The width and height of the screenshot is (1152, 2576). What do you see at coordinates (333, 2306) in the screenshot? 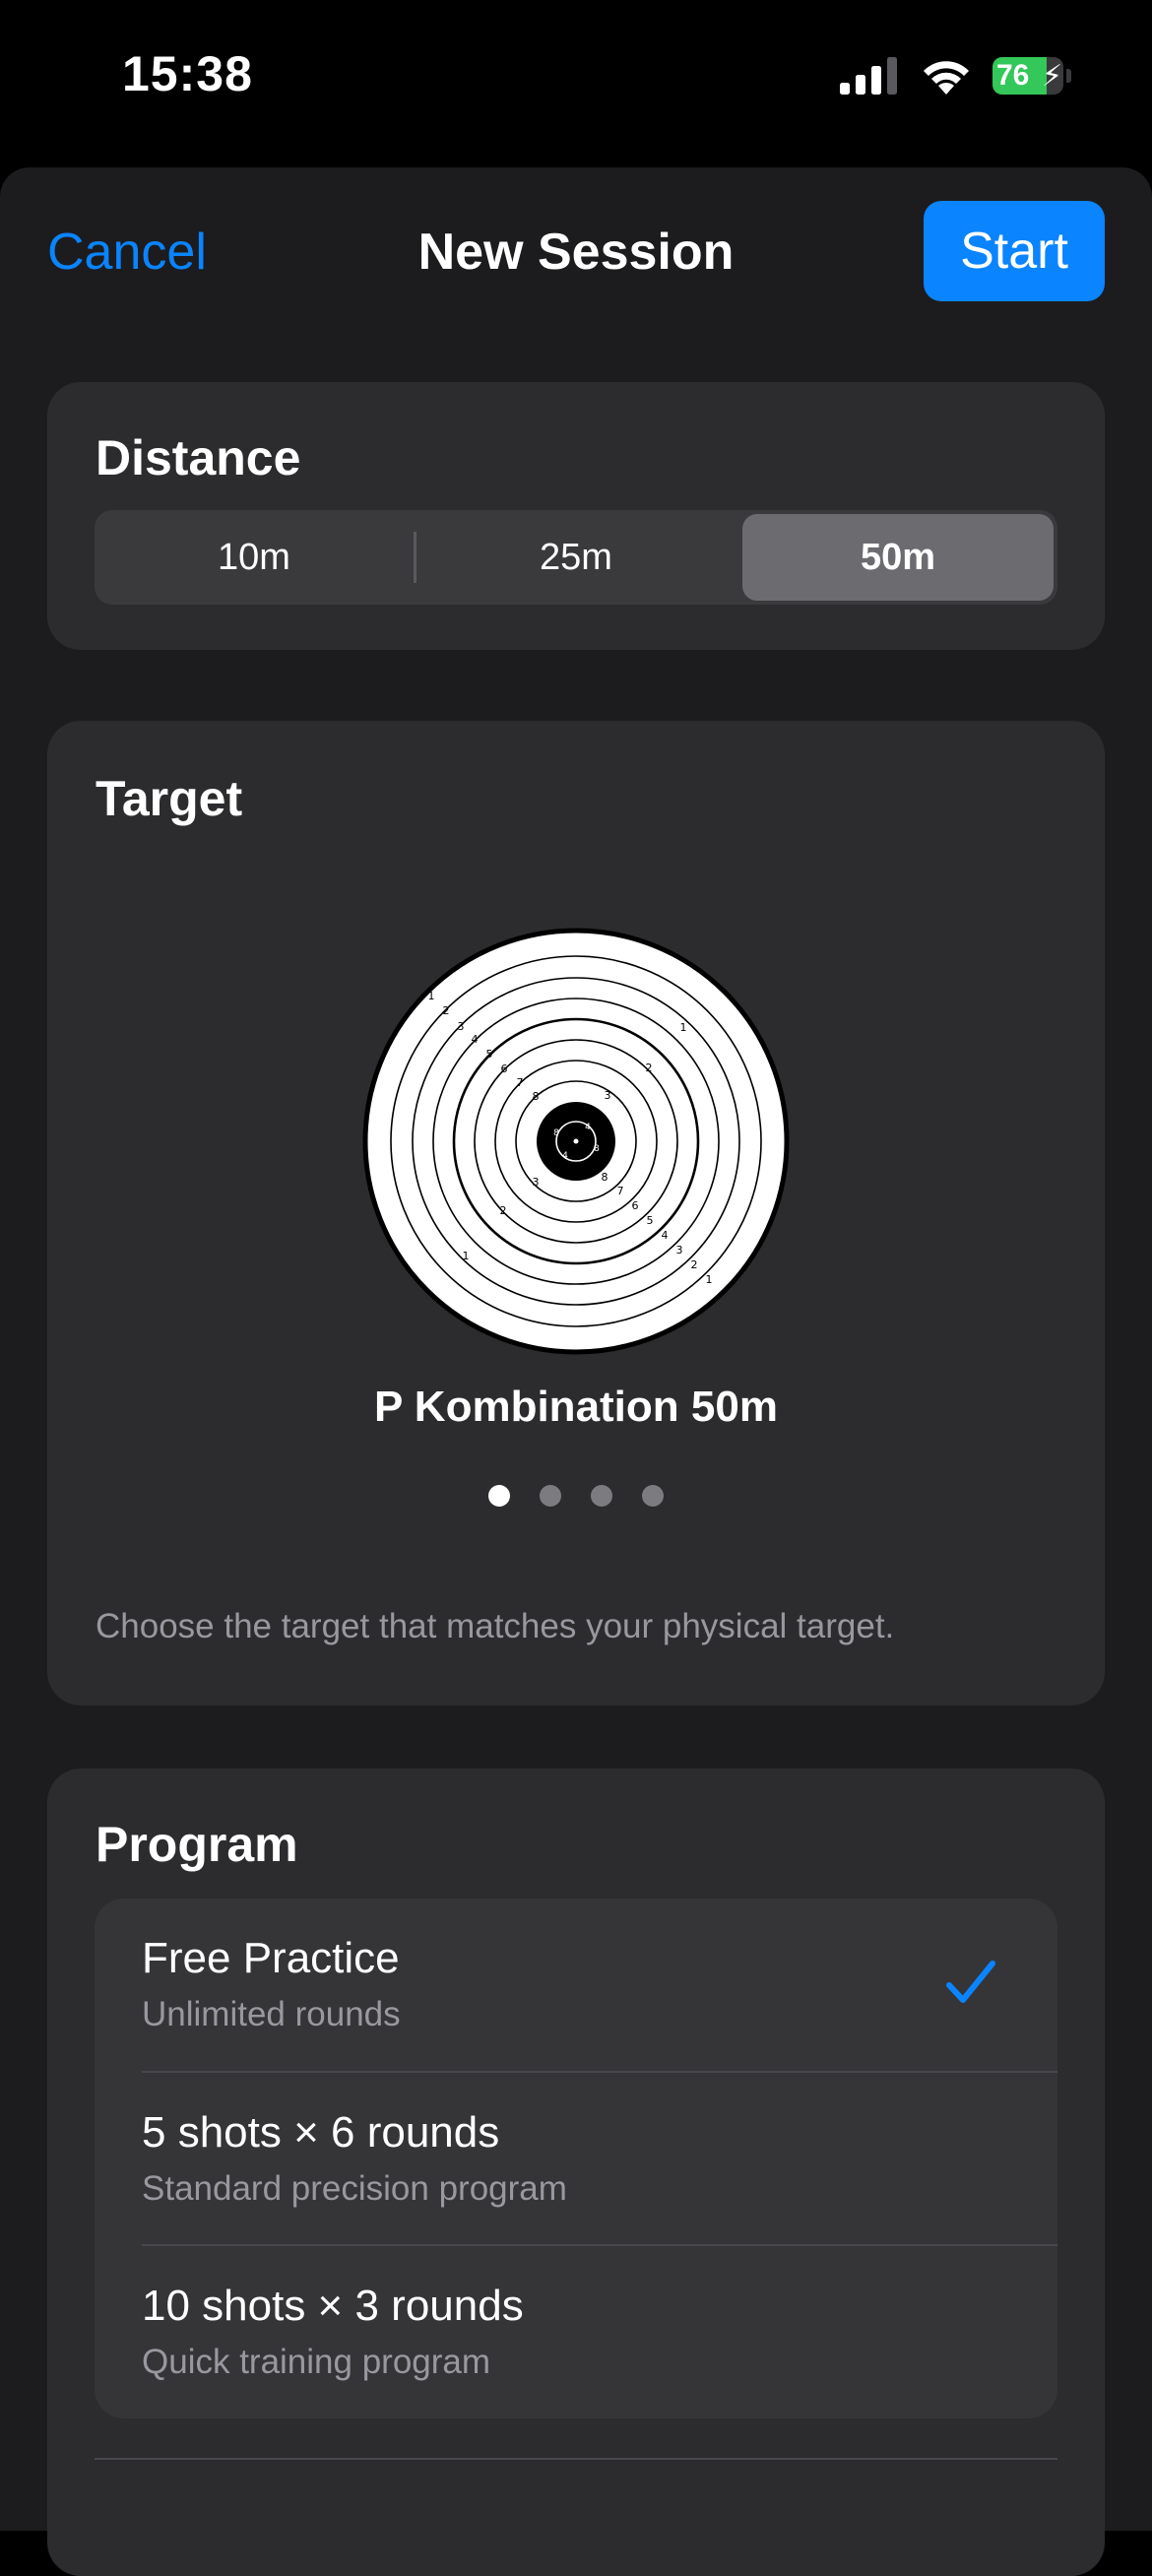
I see `program-option-title: 10 shots × 3 rounds` at bounding box center [333, 2306].